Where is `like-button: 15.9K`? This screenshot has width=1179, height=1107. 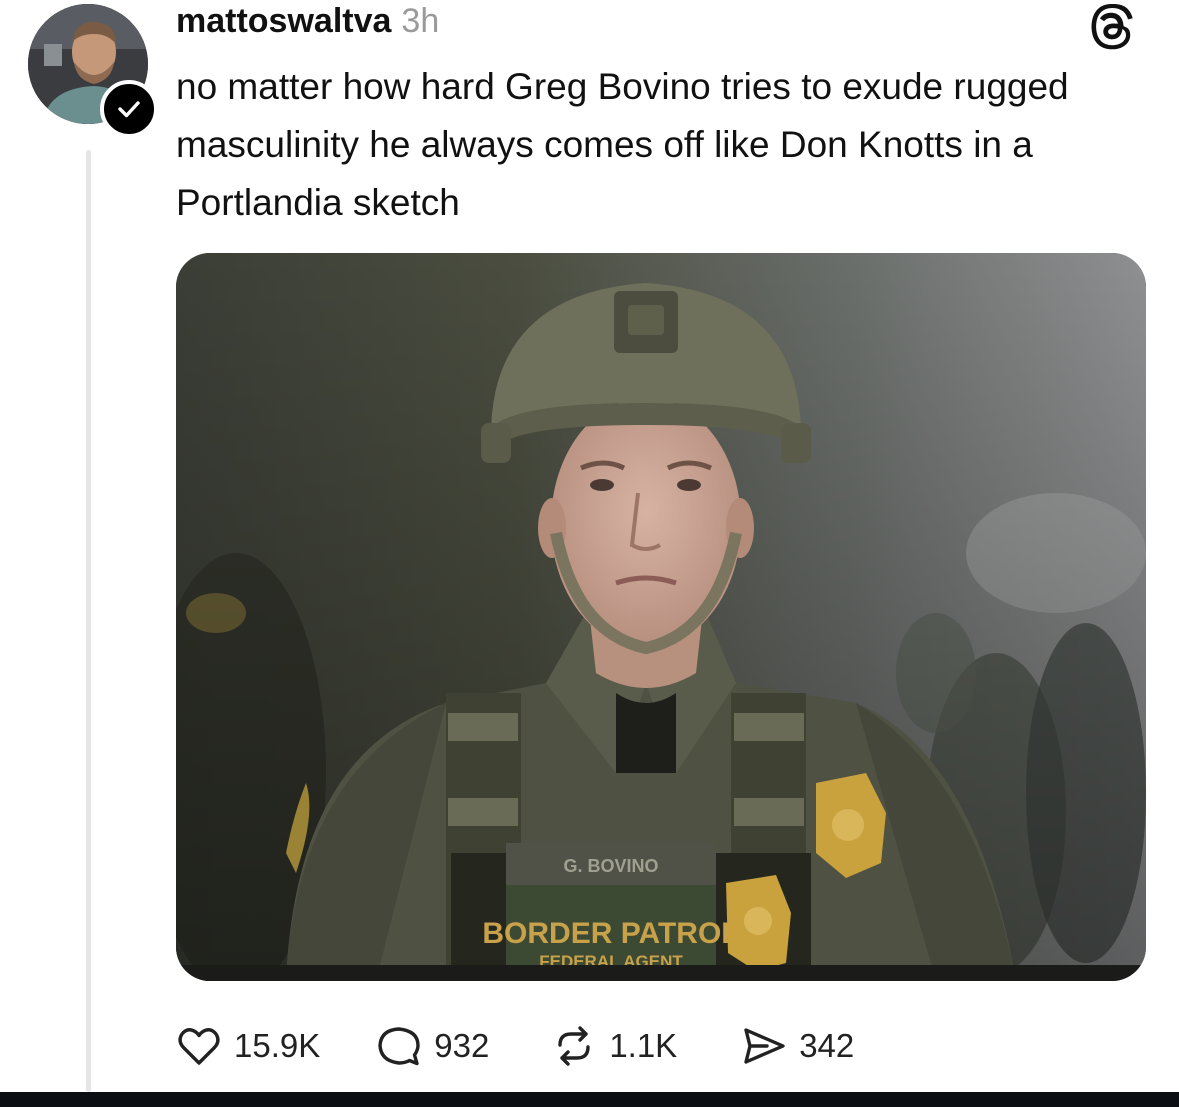 like-button: 15.9K is located at coordinates (248, 1046).